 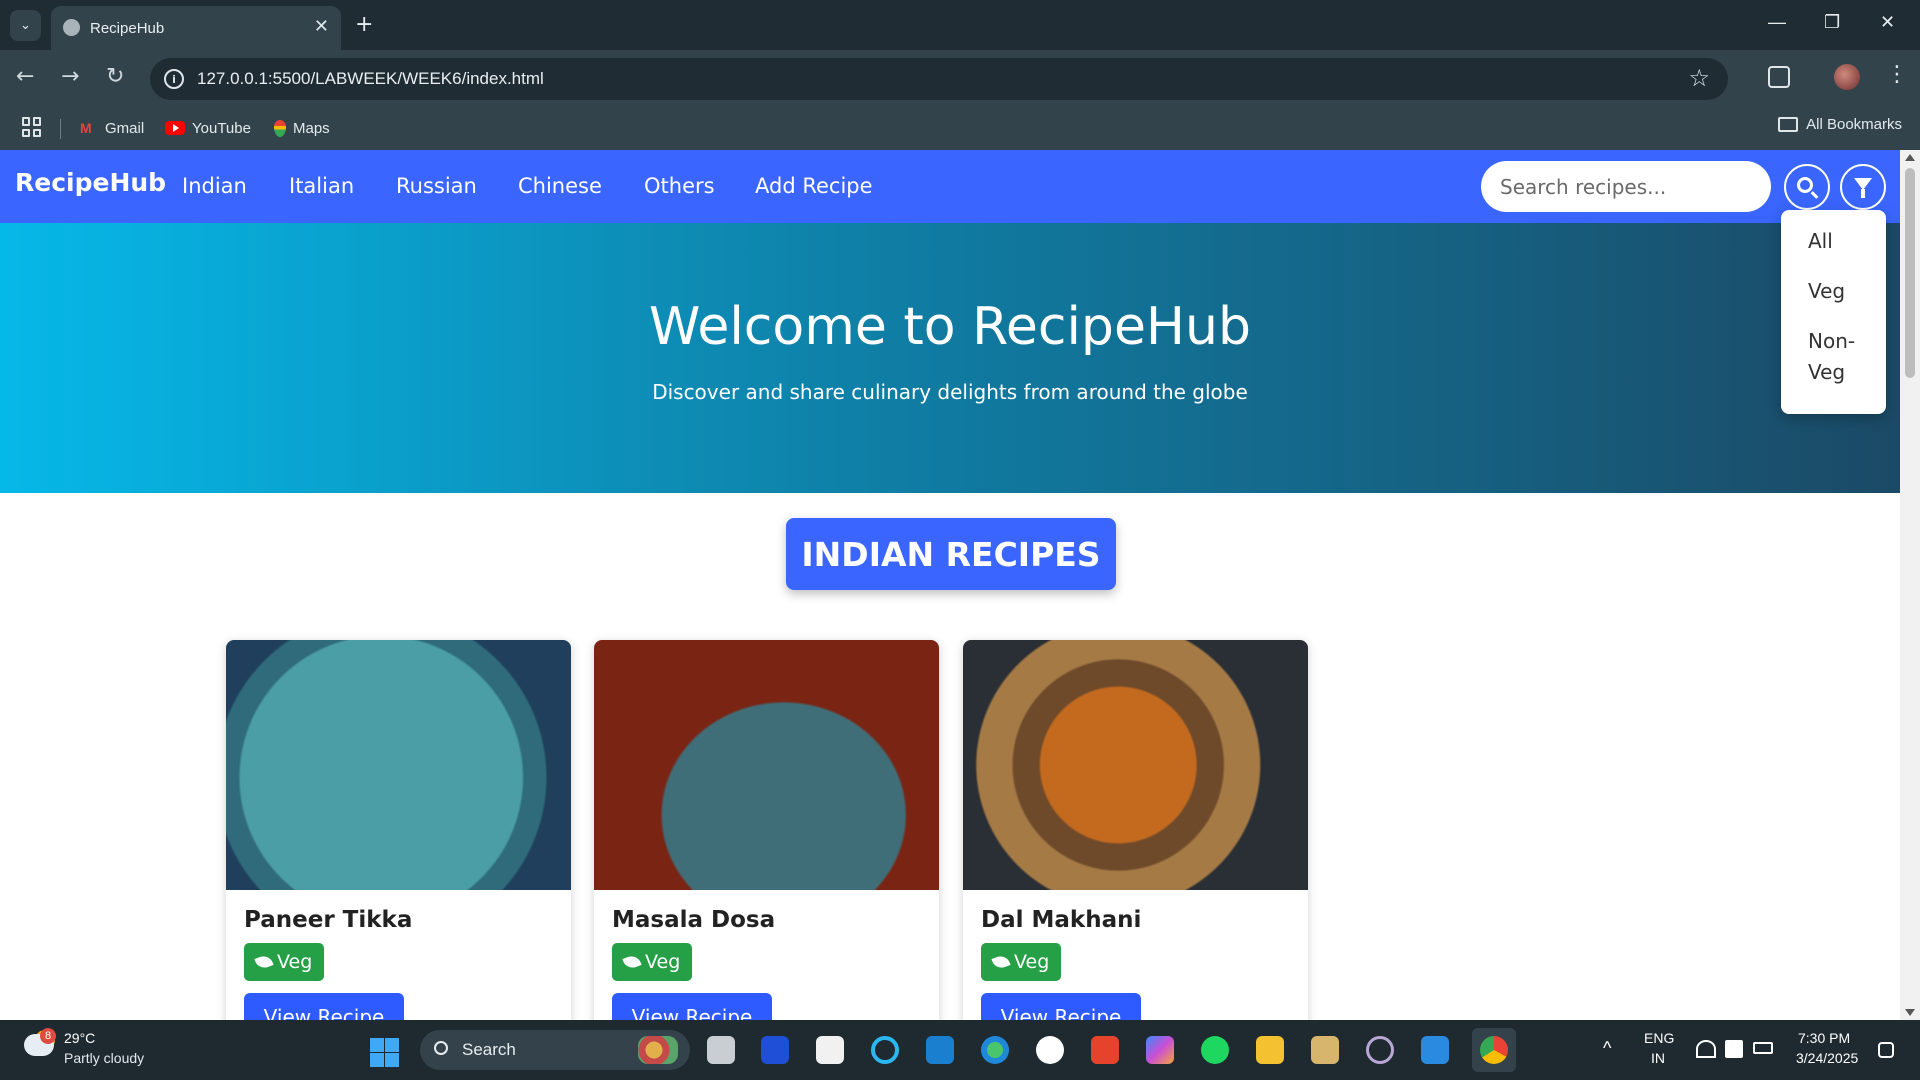 I want to click on bookmark-gmail: M Gmail, so click(x=112, y=128).